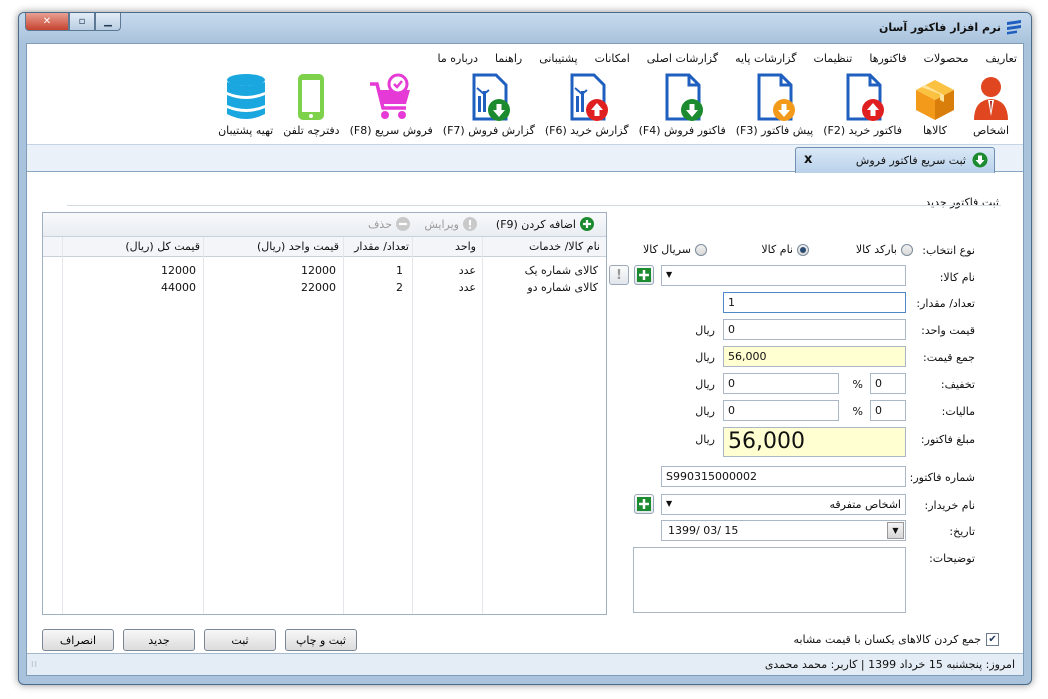 This screenshot has width=1048, height=699. What do you see at coordinates (945, 303) in the screenshot?
I see `qty-label: تعداد/ مقدار:` at bounding box center [945, 303].